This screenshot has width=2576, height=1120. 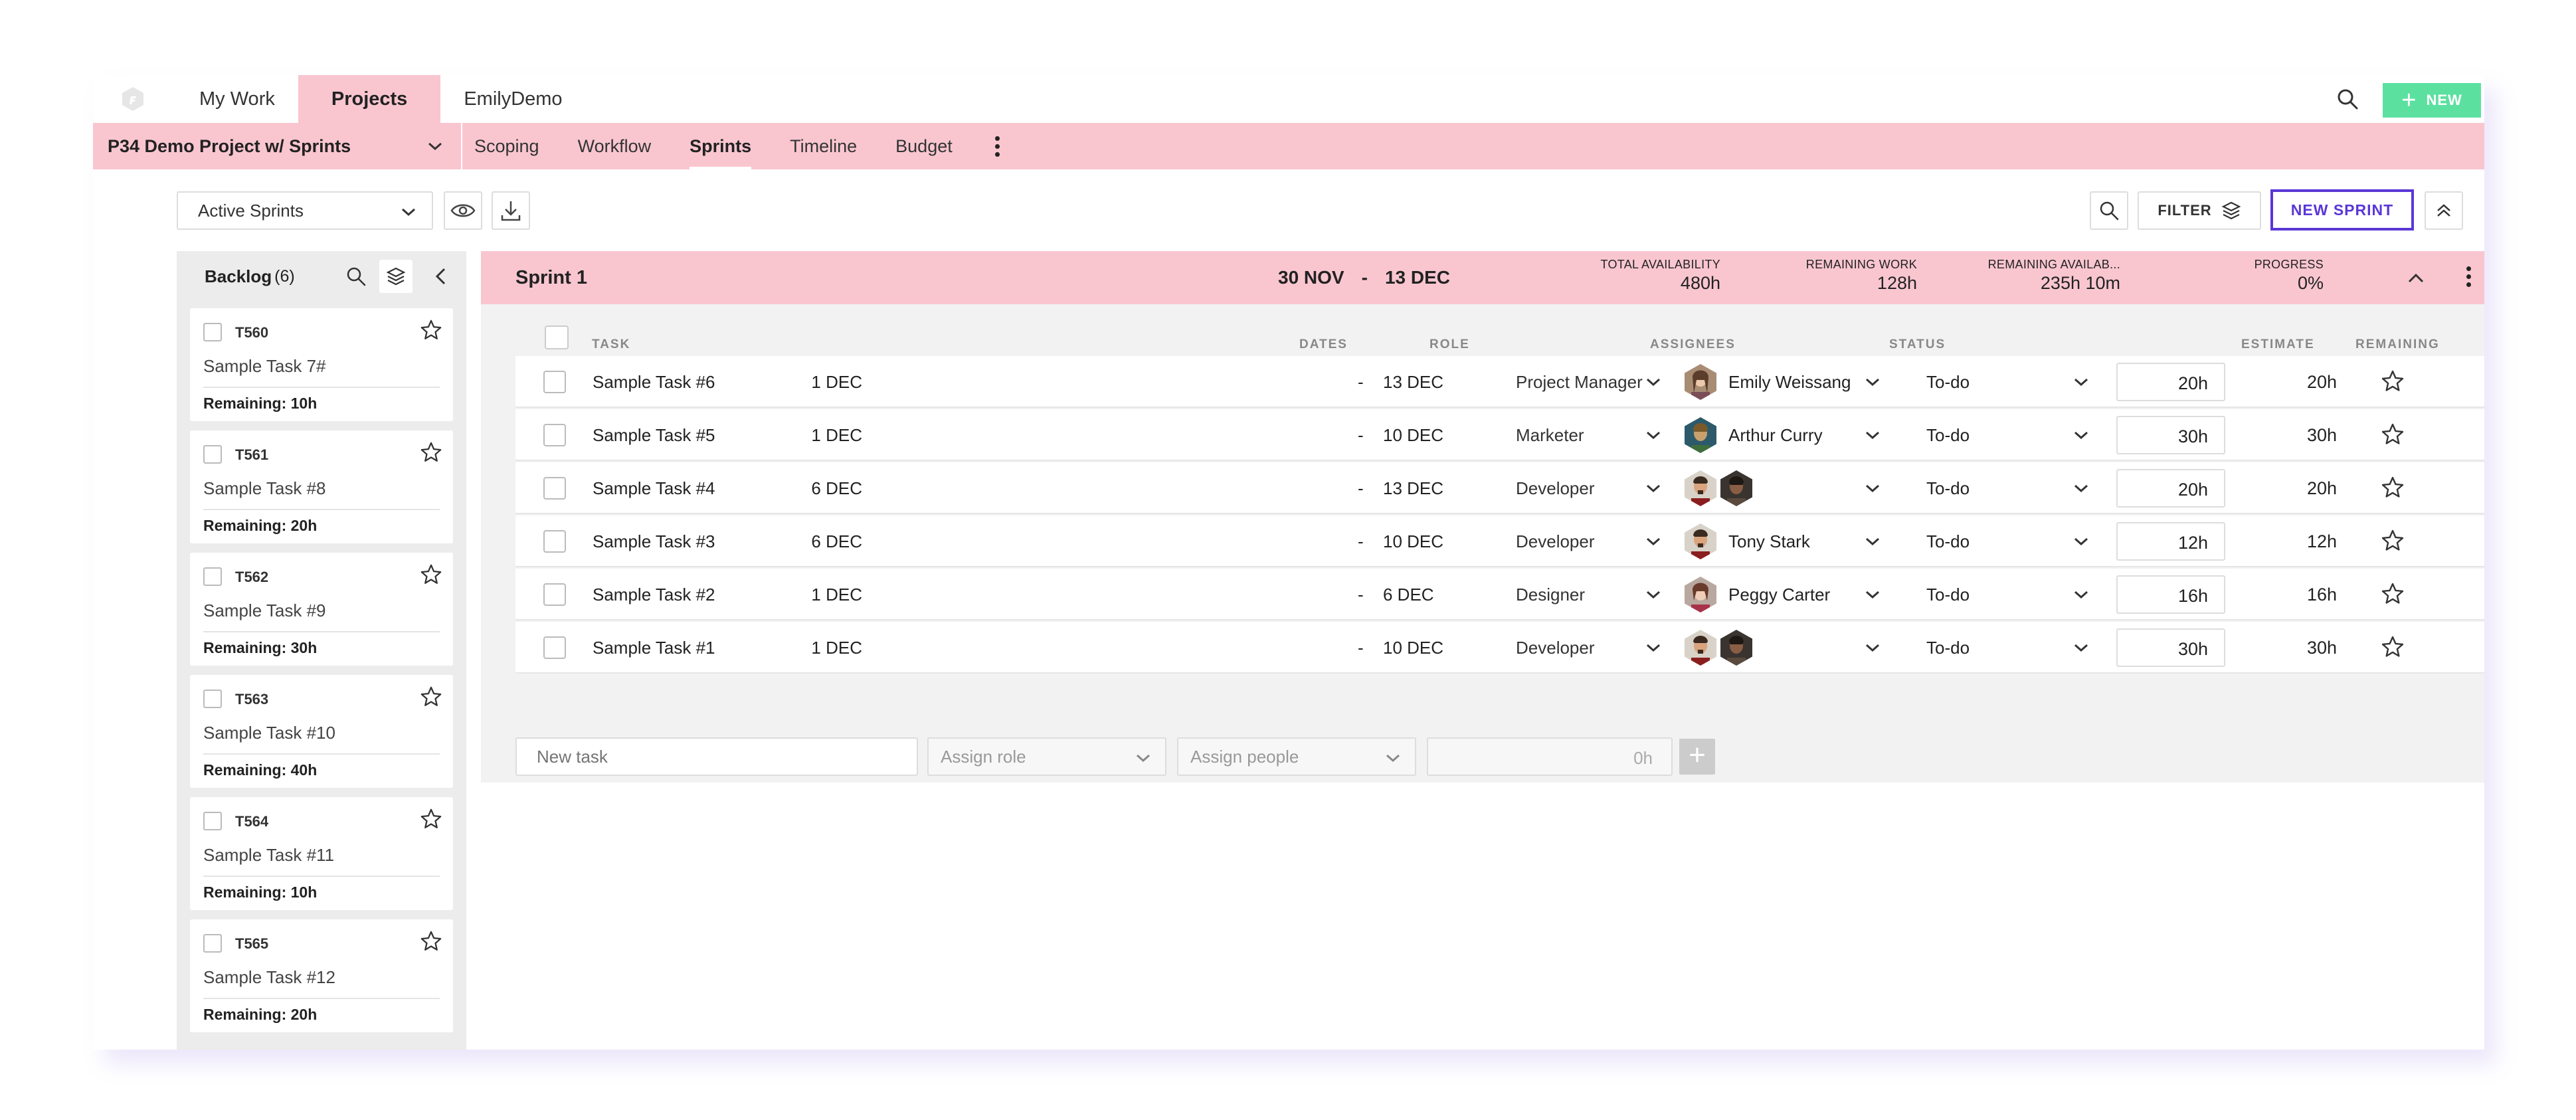 What do you see at coordinates (2416, 278) in the screenshot?
I see `chevron-up-icon` at bounding box center [2416, 278].